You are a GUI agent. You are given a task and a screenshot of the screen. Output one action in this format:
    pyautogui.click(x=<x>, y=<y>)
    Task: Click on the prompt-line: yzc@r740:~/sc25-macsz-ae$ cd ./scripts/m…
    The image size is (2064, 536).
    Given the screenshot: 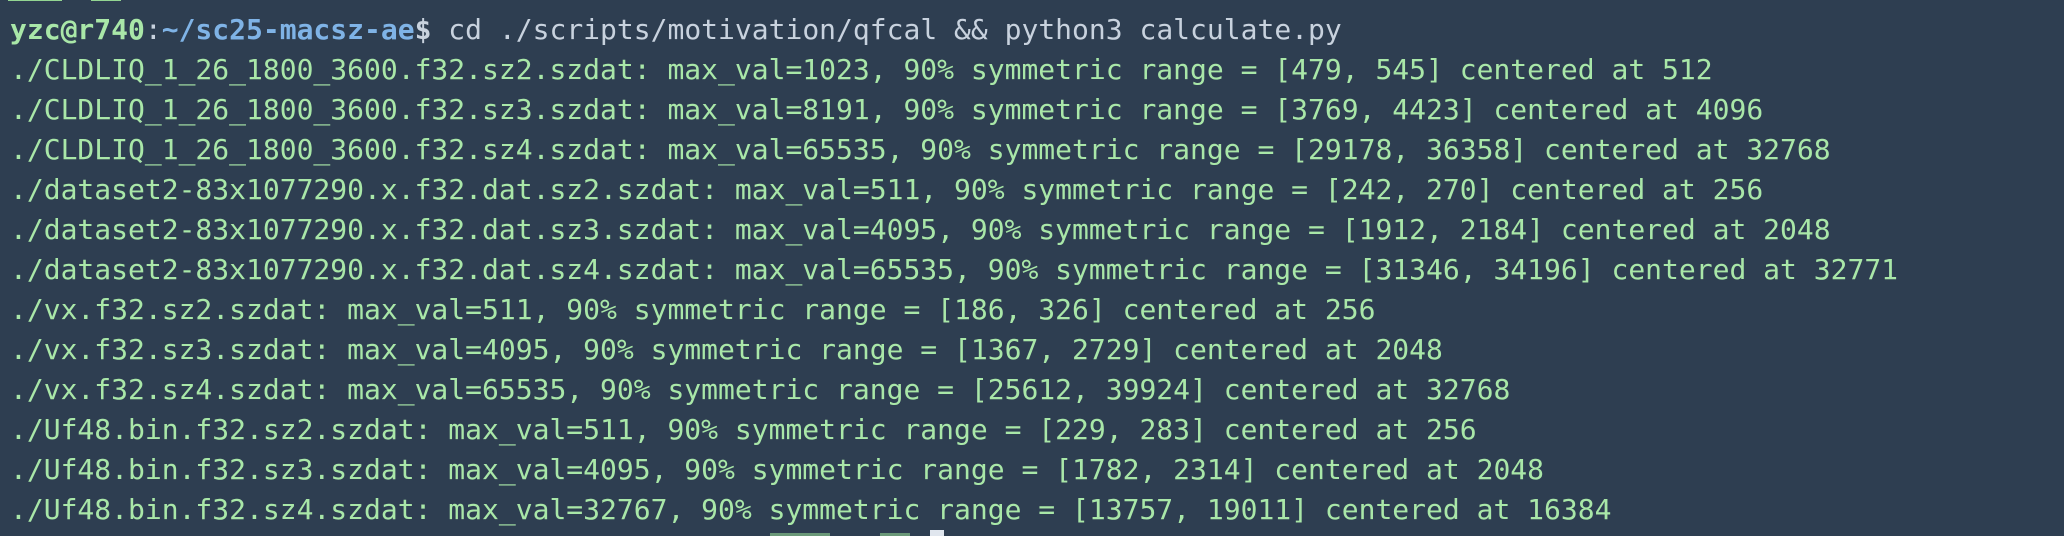 What is the action you would take?
    pyautogui.click(x=1037, y=30)
    